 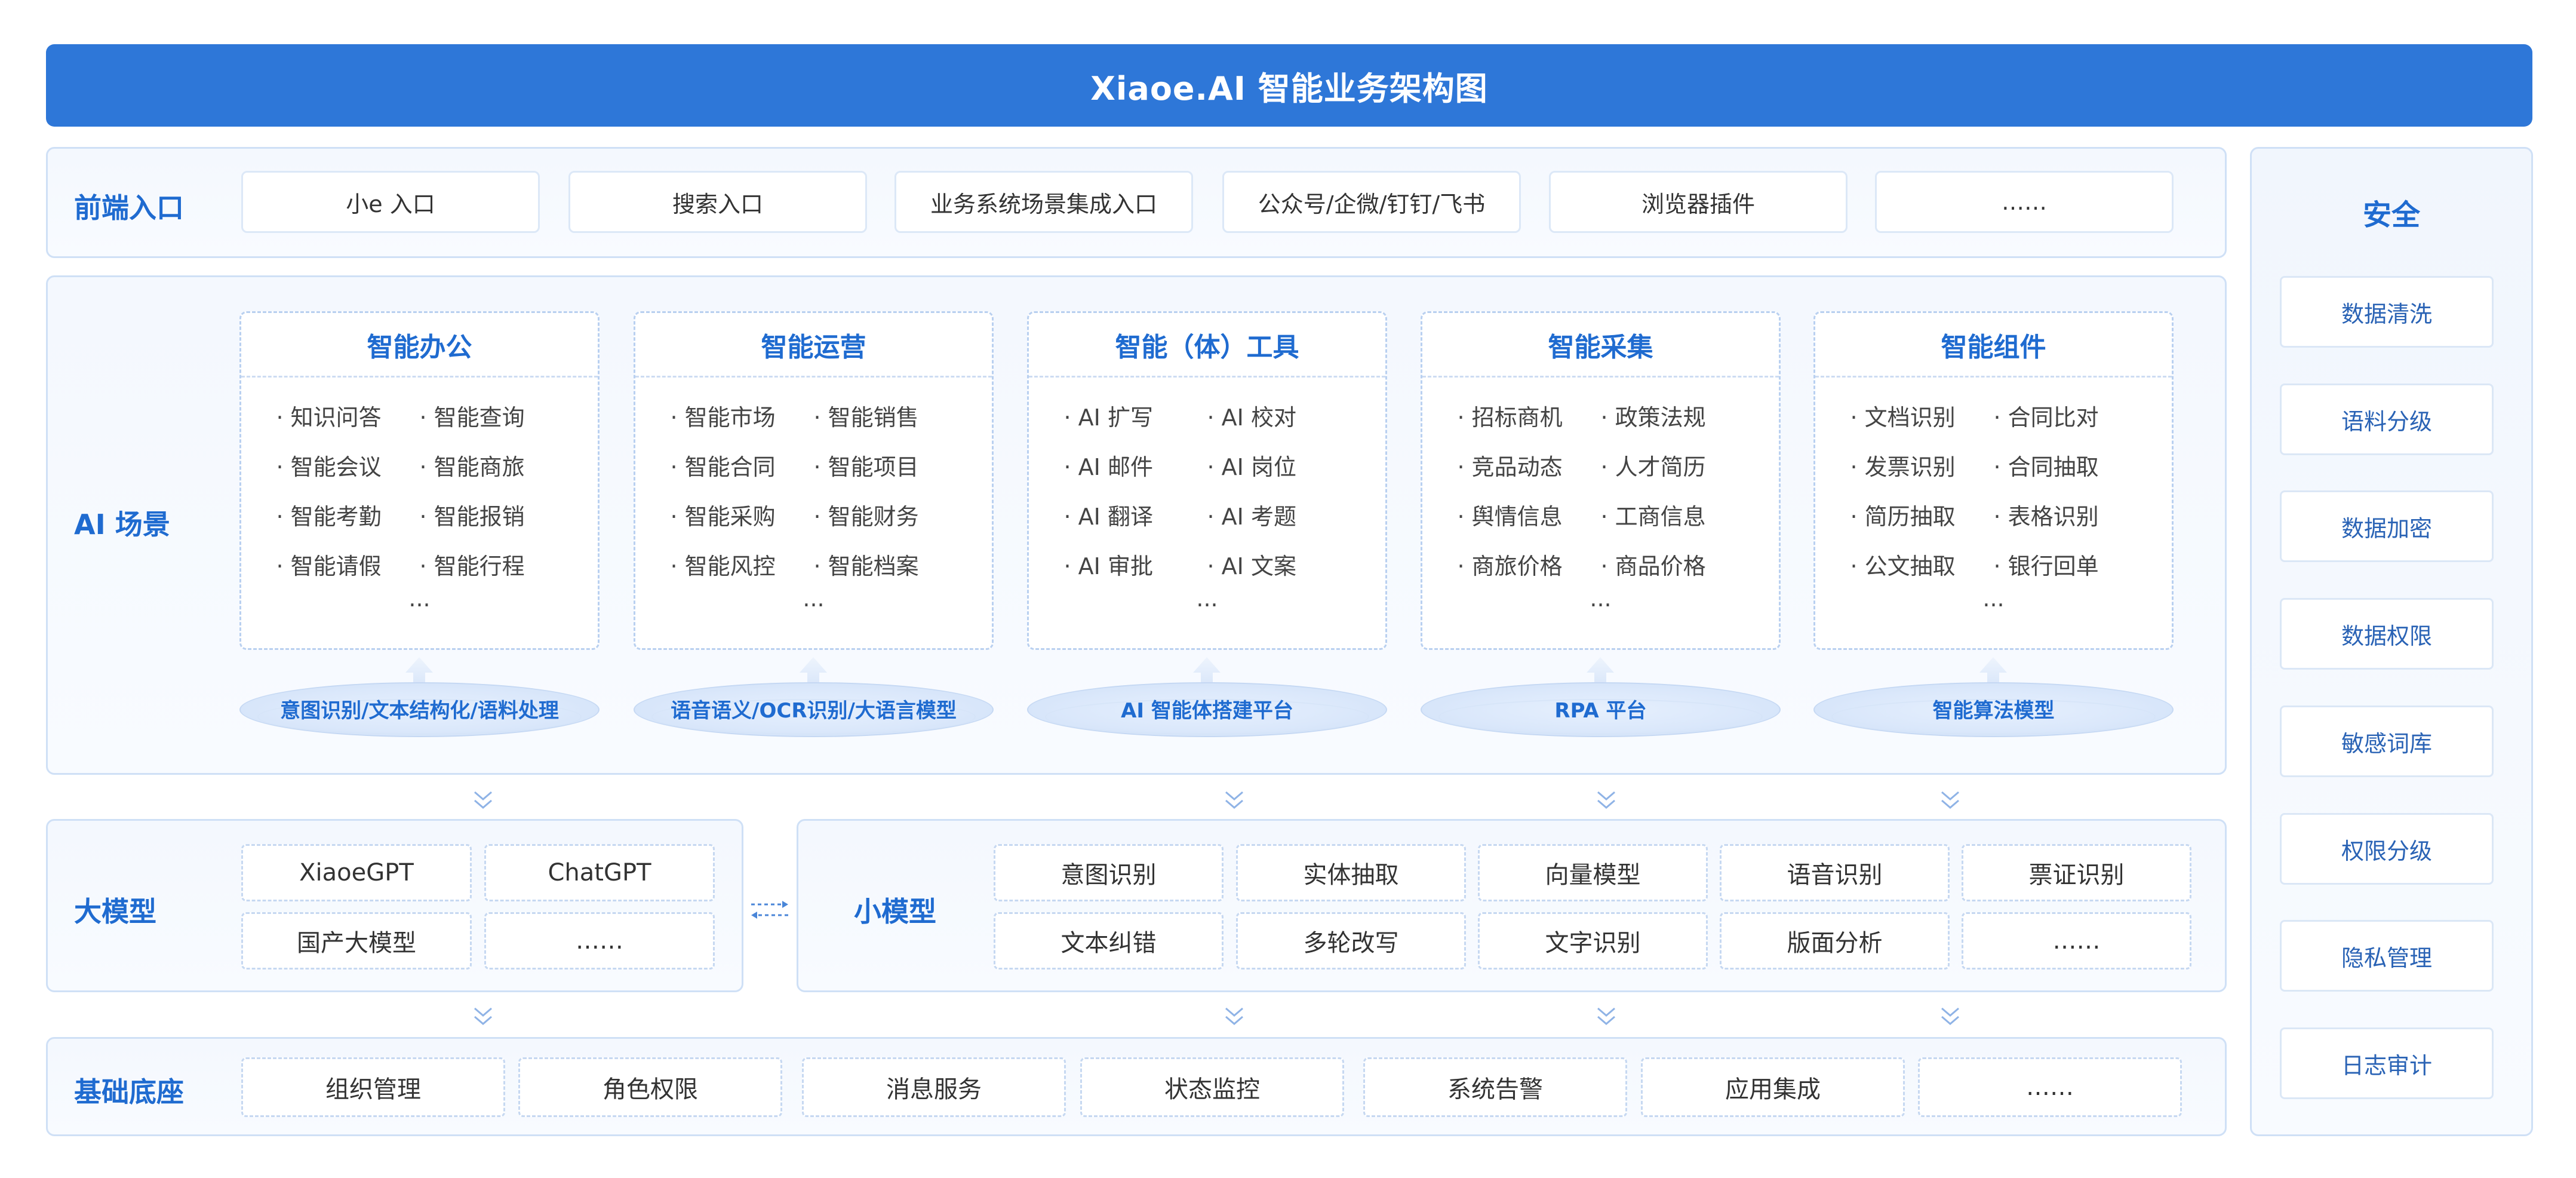 I want to click on foundation-item: 角色权限, so click(x=650, y=1087).